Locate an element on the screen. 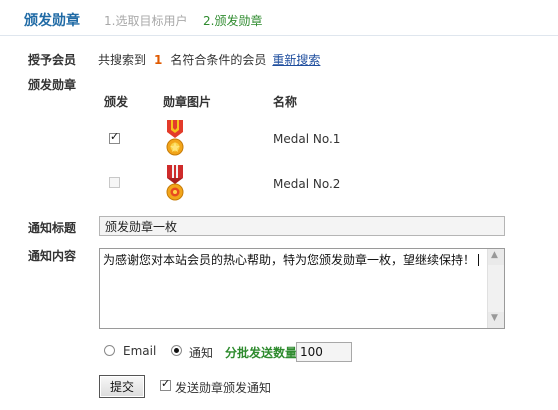 This screenshot has height=410, width=558. medal-2-checkbox is located at coordinates (114, 182).